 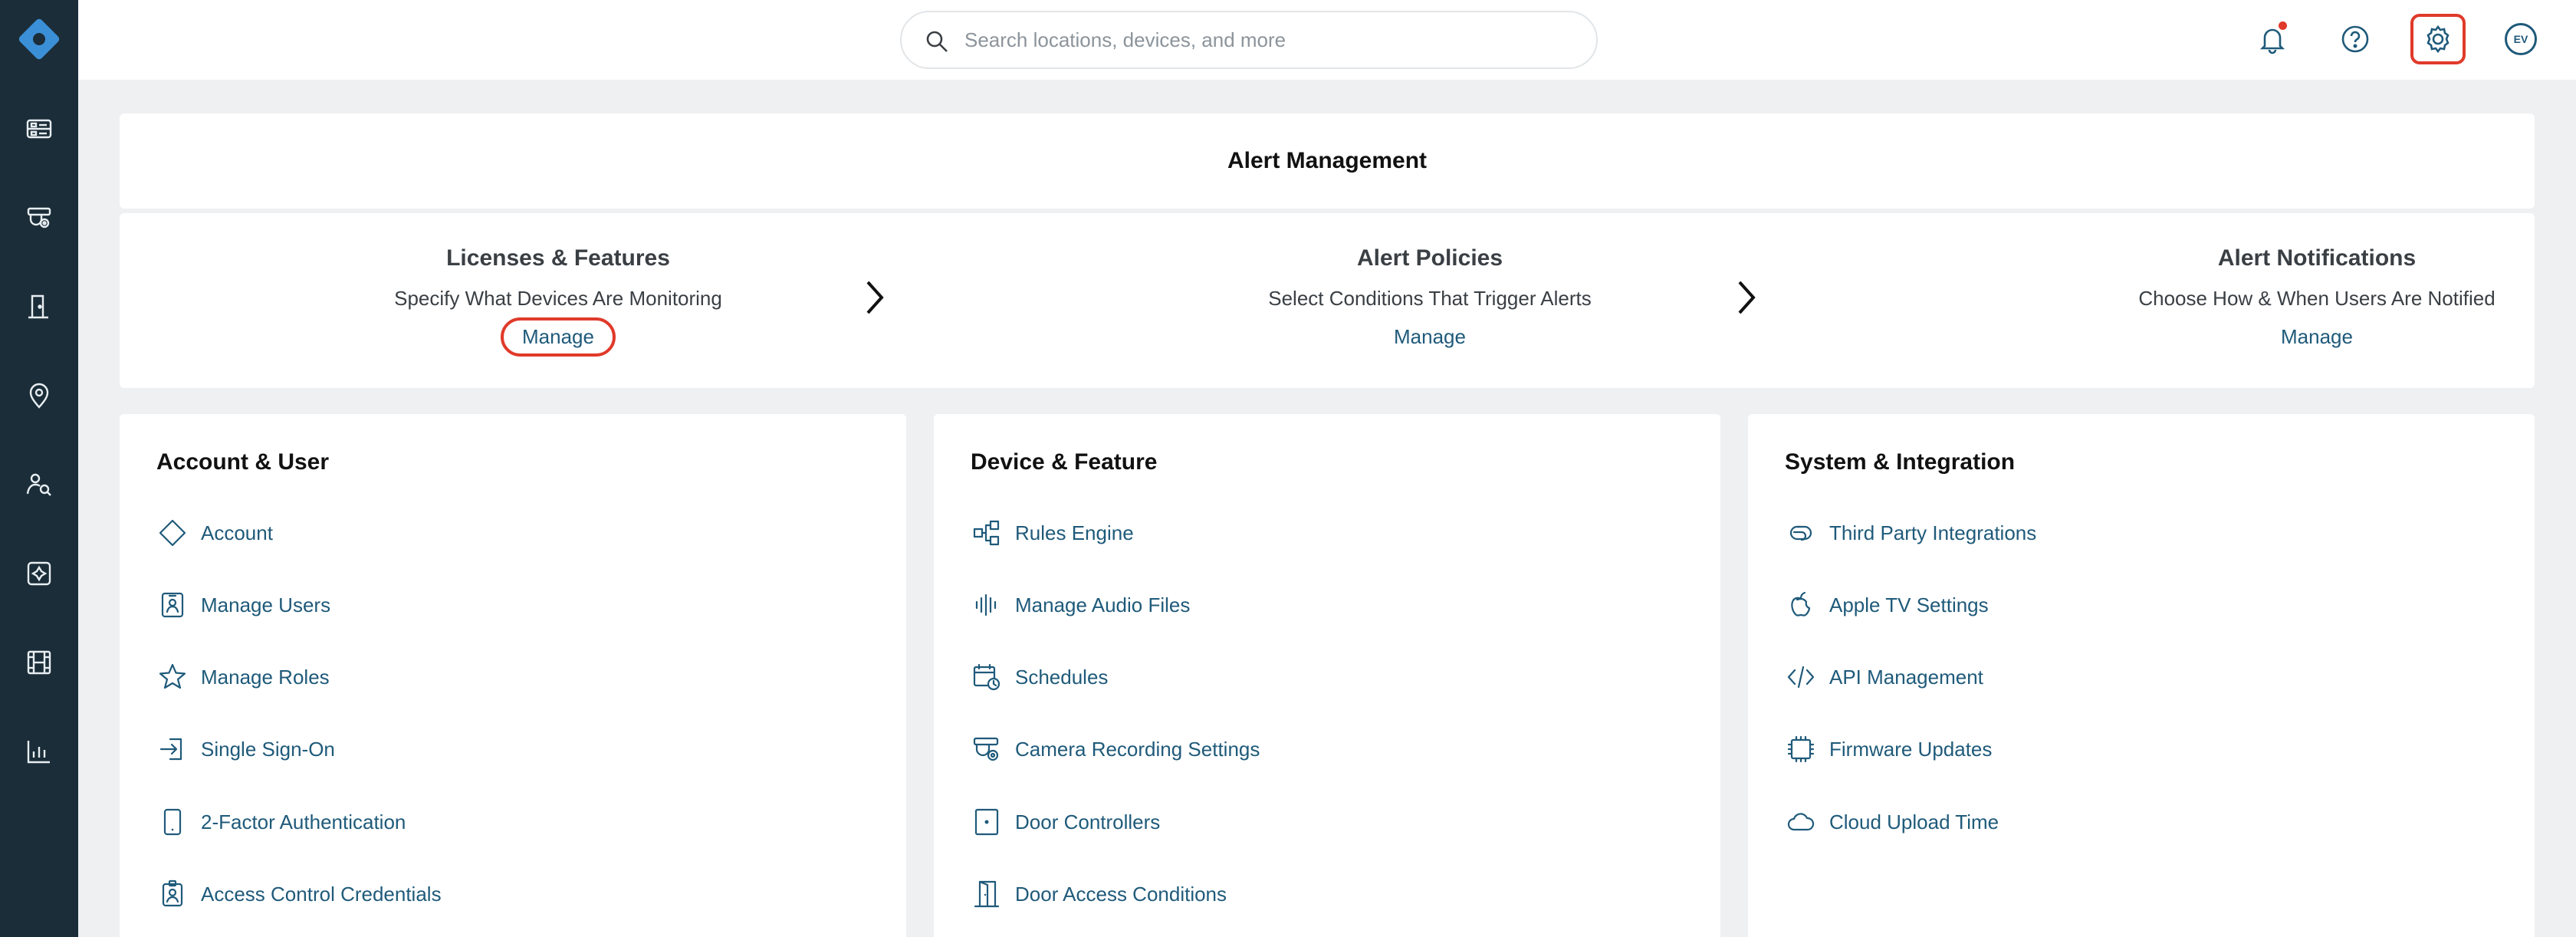 I want to click on app-logo, so click(x=39, y=39).